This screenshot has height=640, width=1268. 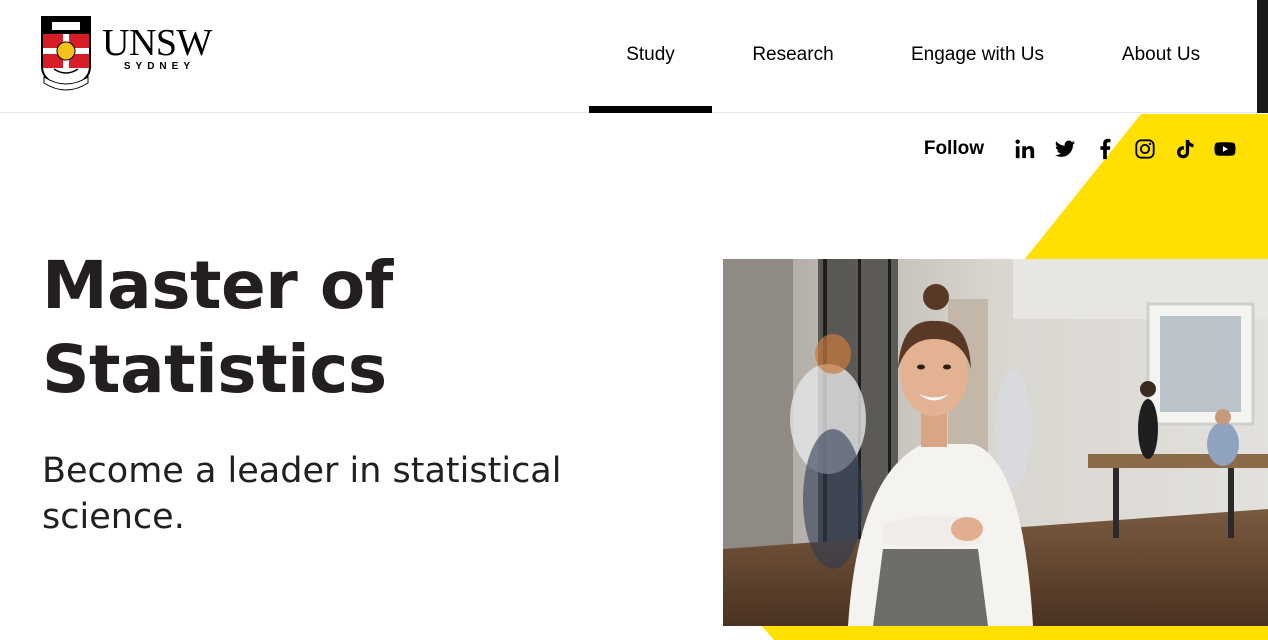 I want to click on nav-item-about: About Us, so click(x=1161, y=56).